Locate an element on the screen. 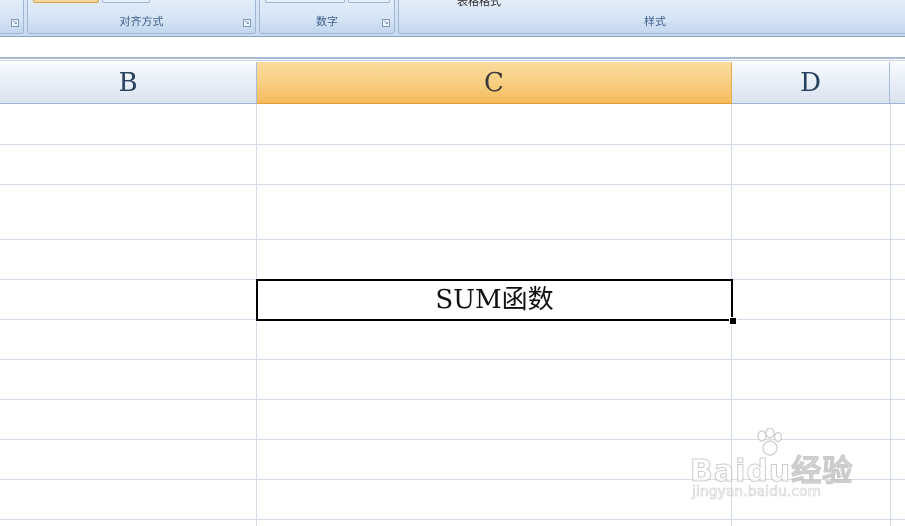  alignment-launcher-icon: ↘ is located at coordinates (247, 23).